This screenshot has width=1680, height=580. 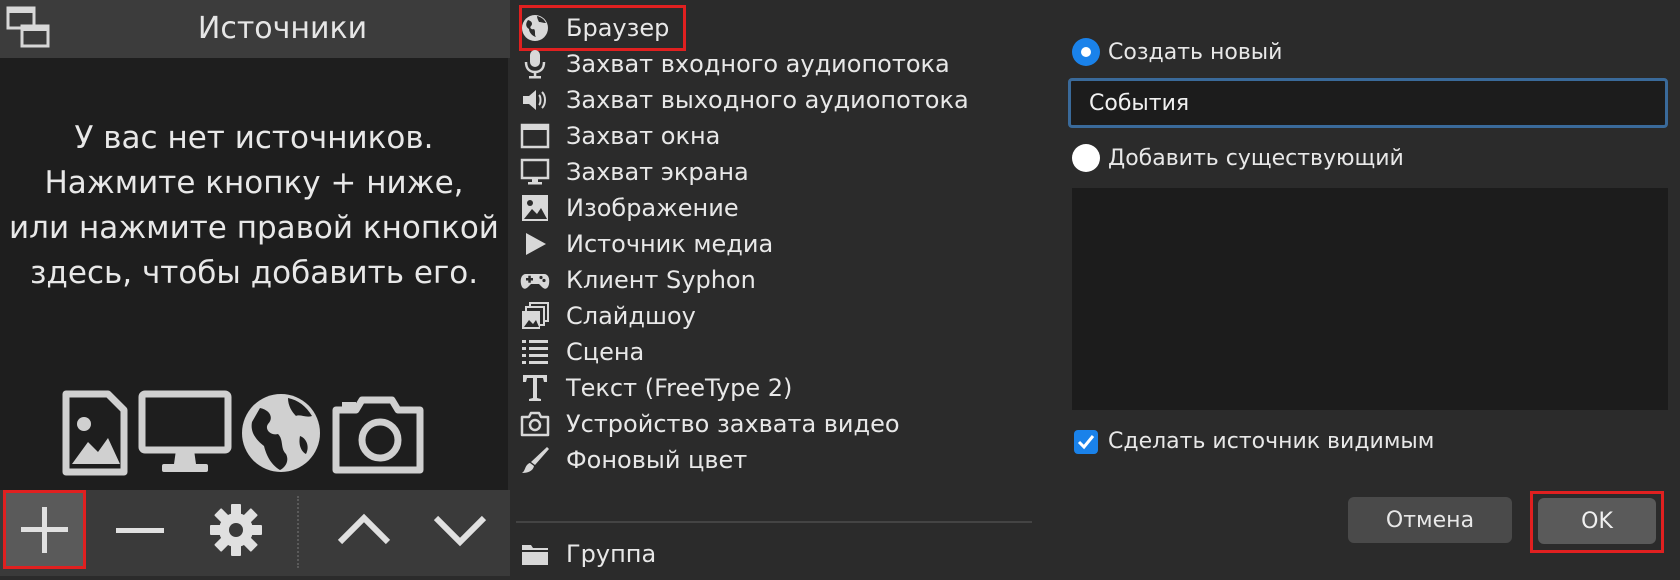 I want to click on add-existing-radio, so click(x=1086, y=158).